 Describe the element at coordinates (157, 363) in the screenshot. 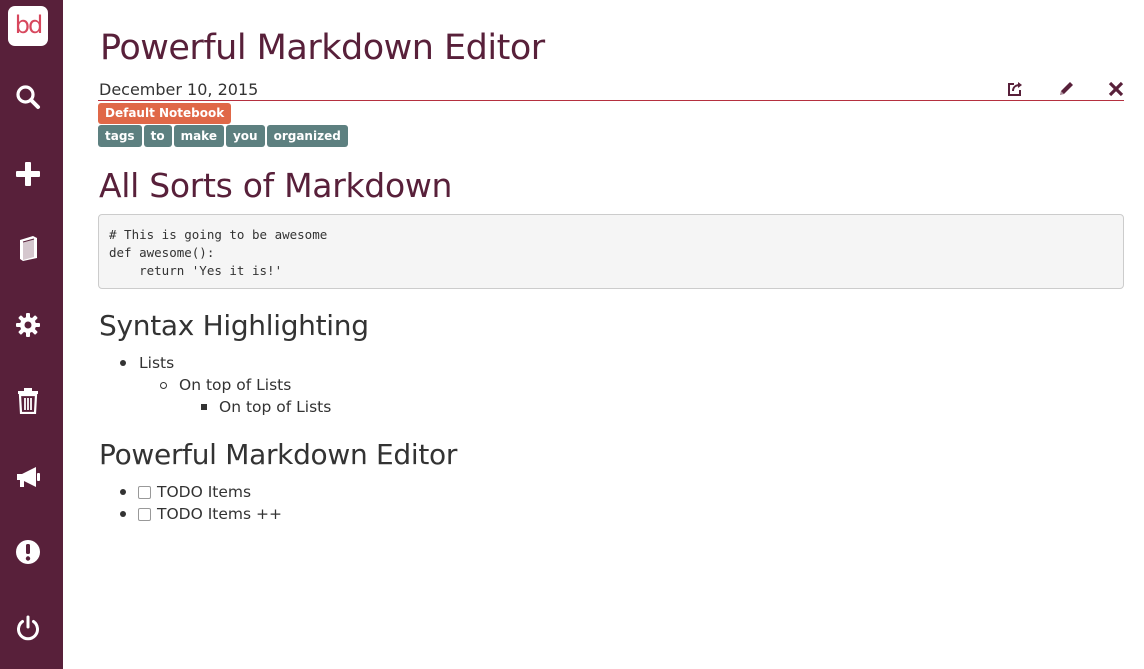

I see `list-item: Lists` at that location.